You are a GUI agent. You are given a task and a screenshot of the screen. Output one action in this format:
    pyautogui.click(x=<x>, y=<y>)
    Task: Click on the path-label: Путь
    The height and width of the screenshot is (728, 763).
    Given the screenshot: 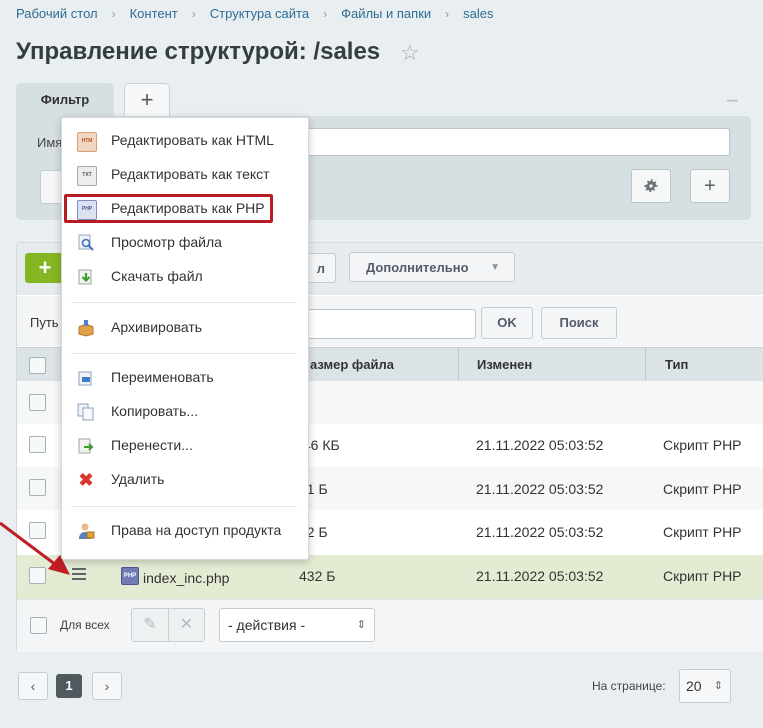 What is the action you would take?
    pyautogui.click(x=44, y=322)
    